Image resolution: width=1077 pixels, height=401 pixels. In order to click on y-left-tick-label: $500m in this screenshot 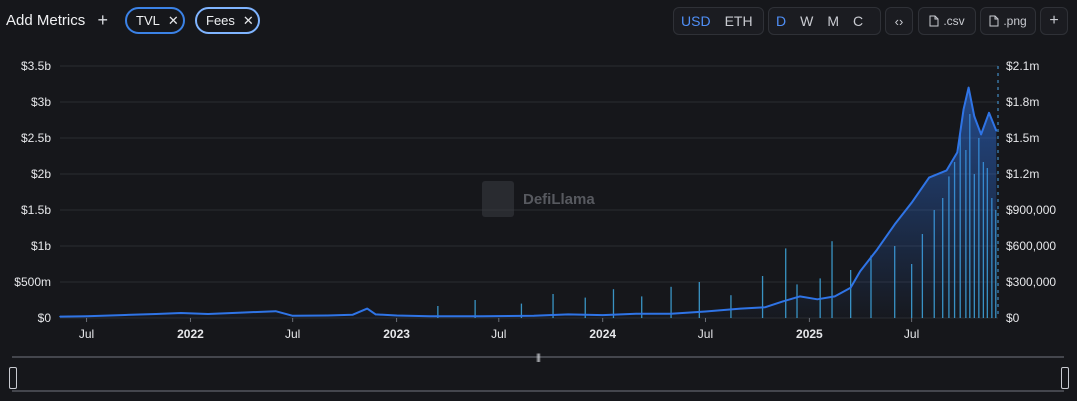, I will do `click(32, 282)`.